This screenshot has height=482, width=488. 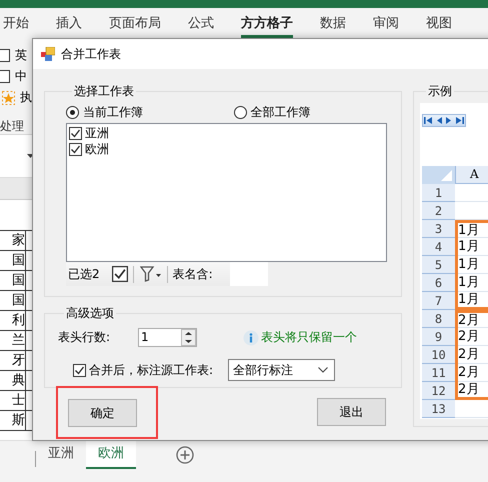 What do you see at coordinates (13, 400) in the screenshot?
I see `table-cell: 士` at bounding box center [13, 400].